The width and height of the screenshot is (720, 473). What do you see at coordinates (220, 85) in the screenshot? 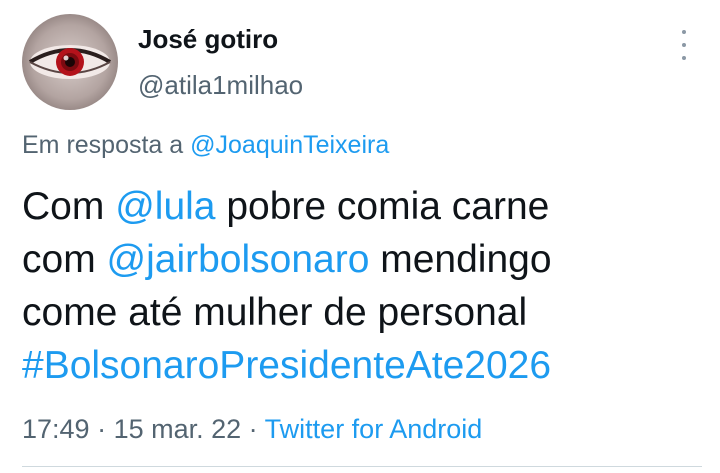
I see `user-handle: @atila1milhao` at bounding box center [220, 85].